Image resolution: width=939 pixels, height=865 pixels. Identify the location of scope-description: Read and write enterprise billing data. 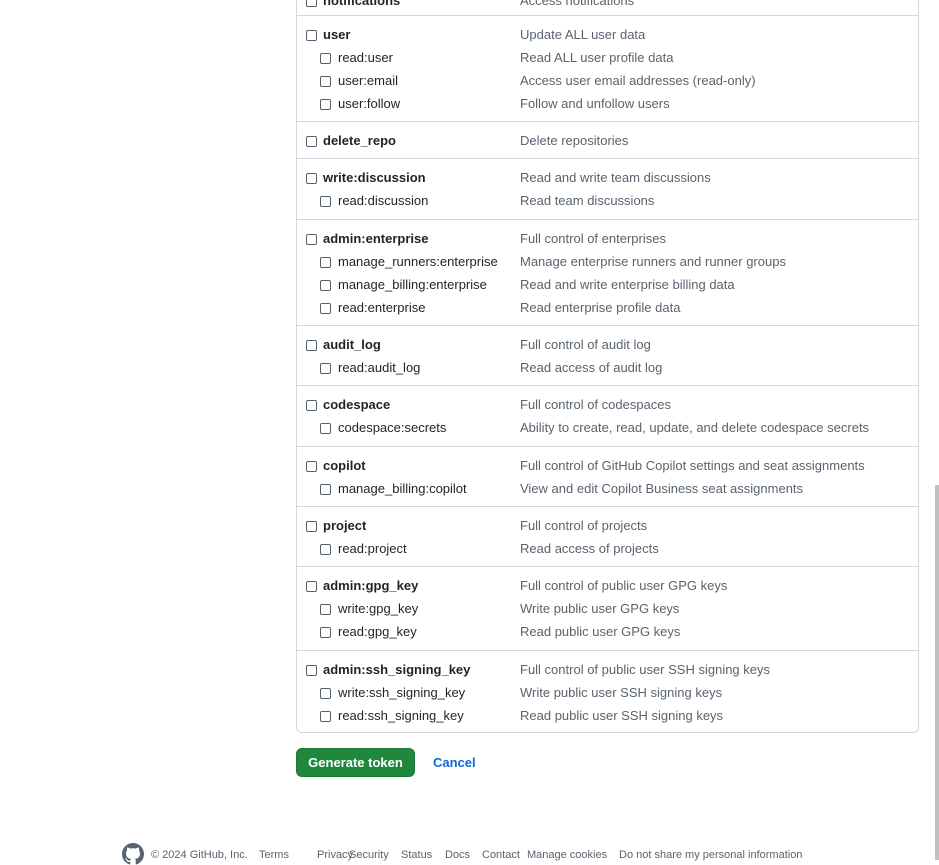
(627, 284).